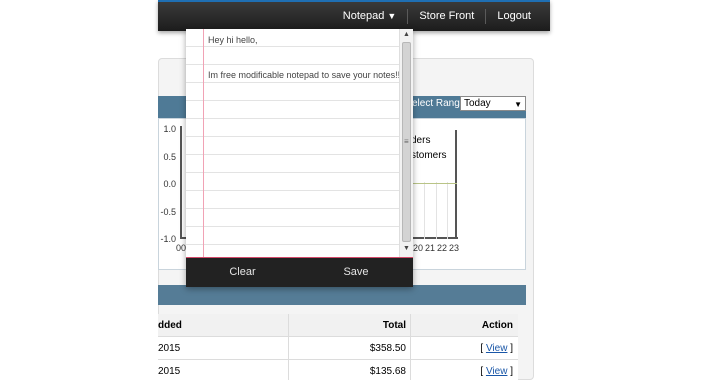 The height and width of the screenshot is (380, 710). I want to click on top-nav-links: Notepad ▼ Store Front Logout, so click(437, 16).